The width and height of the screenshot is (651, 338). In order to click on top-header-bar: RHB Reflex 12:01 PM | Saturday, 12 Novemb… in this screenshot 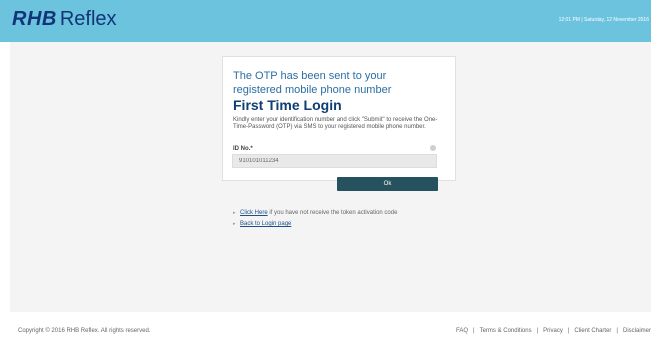, I will do `click(325, 21)`.